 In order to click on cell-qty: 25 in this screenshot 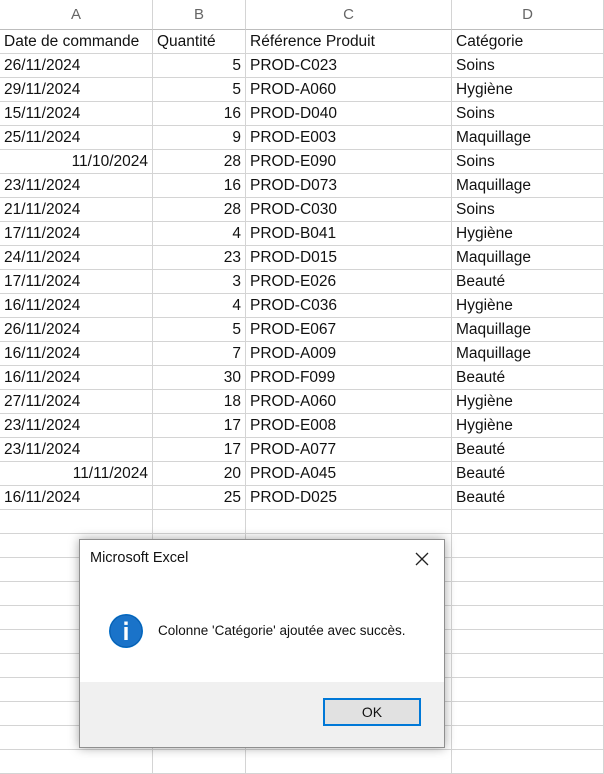, I will do `click(199, 498)`.